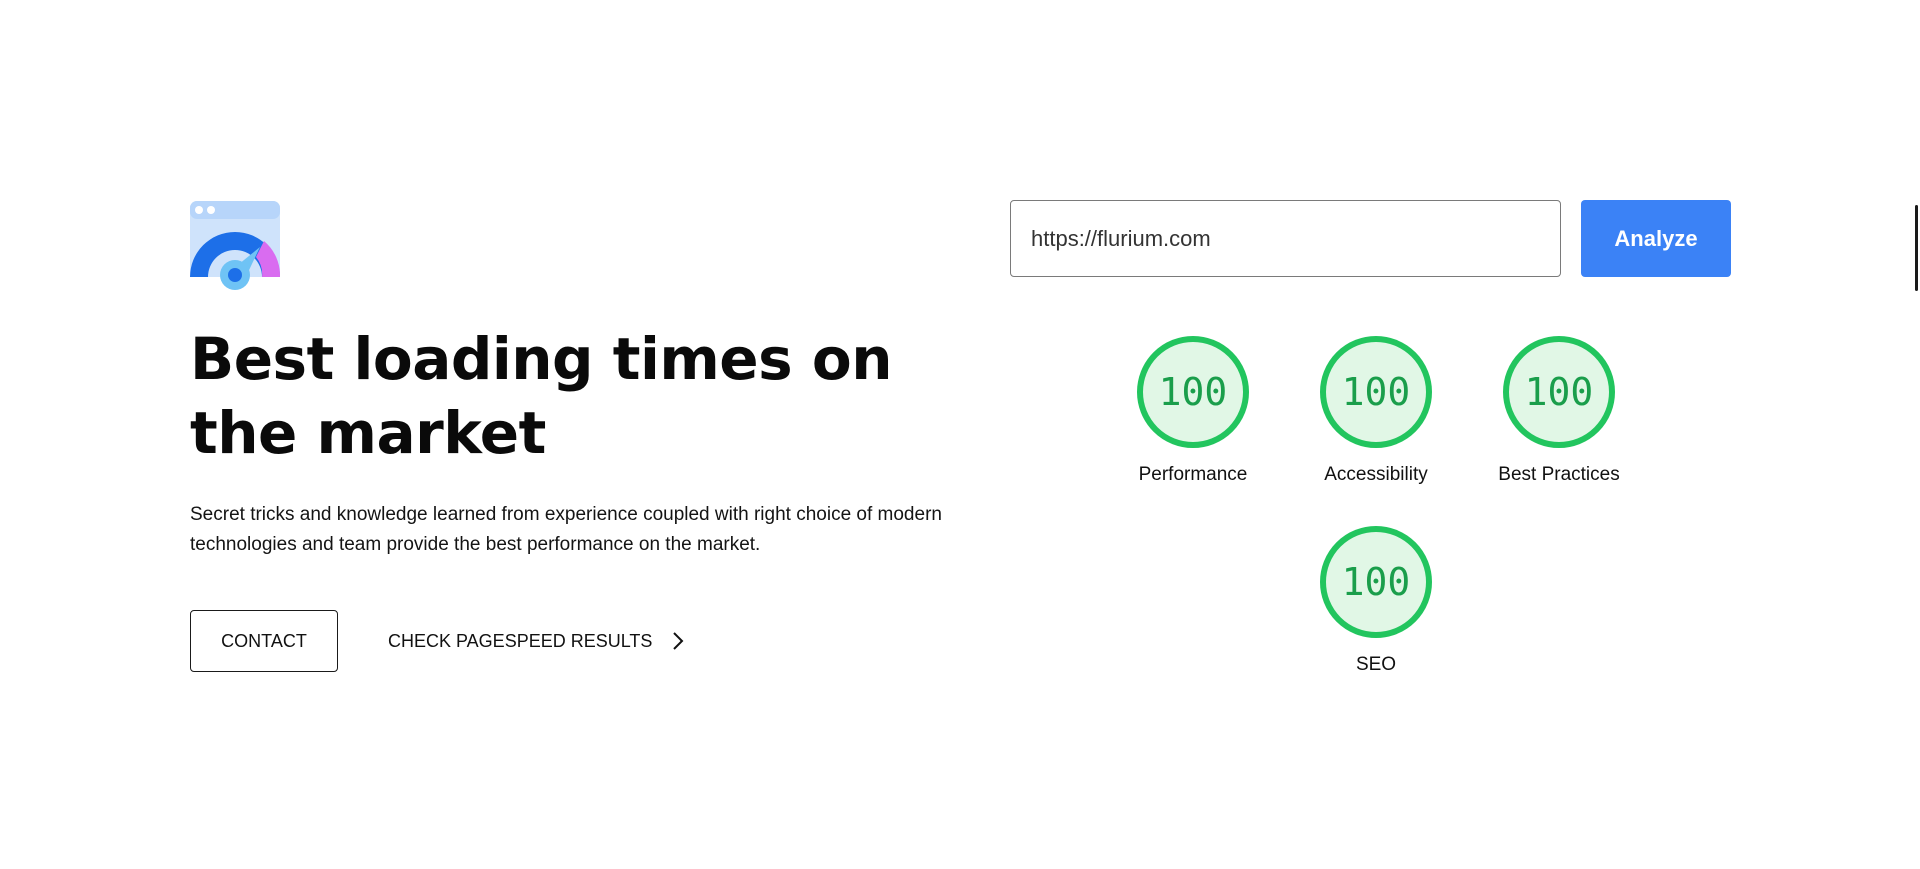  Describe the element at coordinates (1559, 474) in the screenshot. I see `score-label: Best Practices` at that location.